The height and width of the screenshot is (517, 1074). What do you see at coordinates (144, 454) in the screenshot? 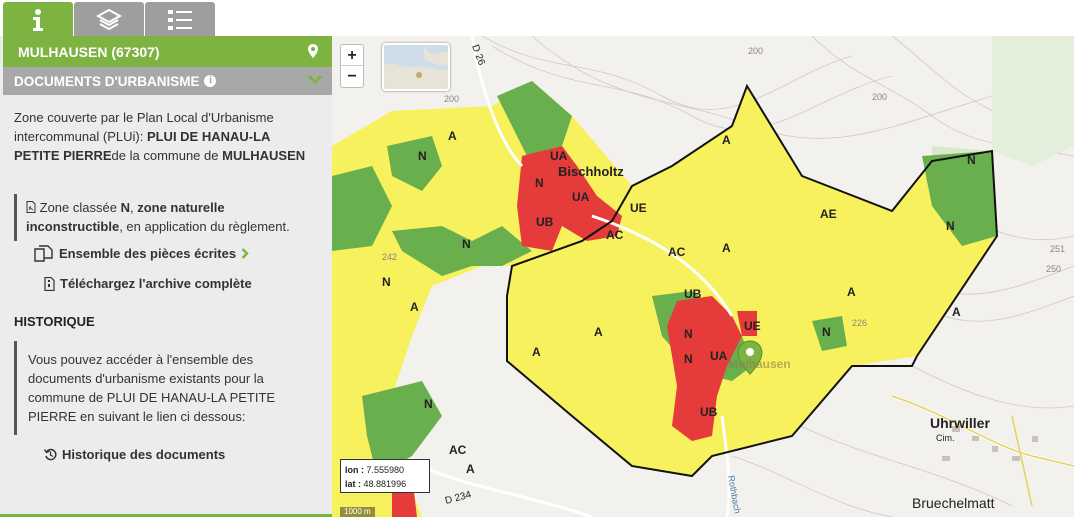
I see `history-label: Historique des documents` at bounding box center [144, 454].